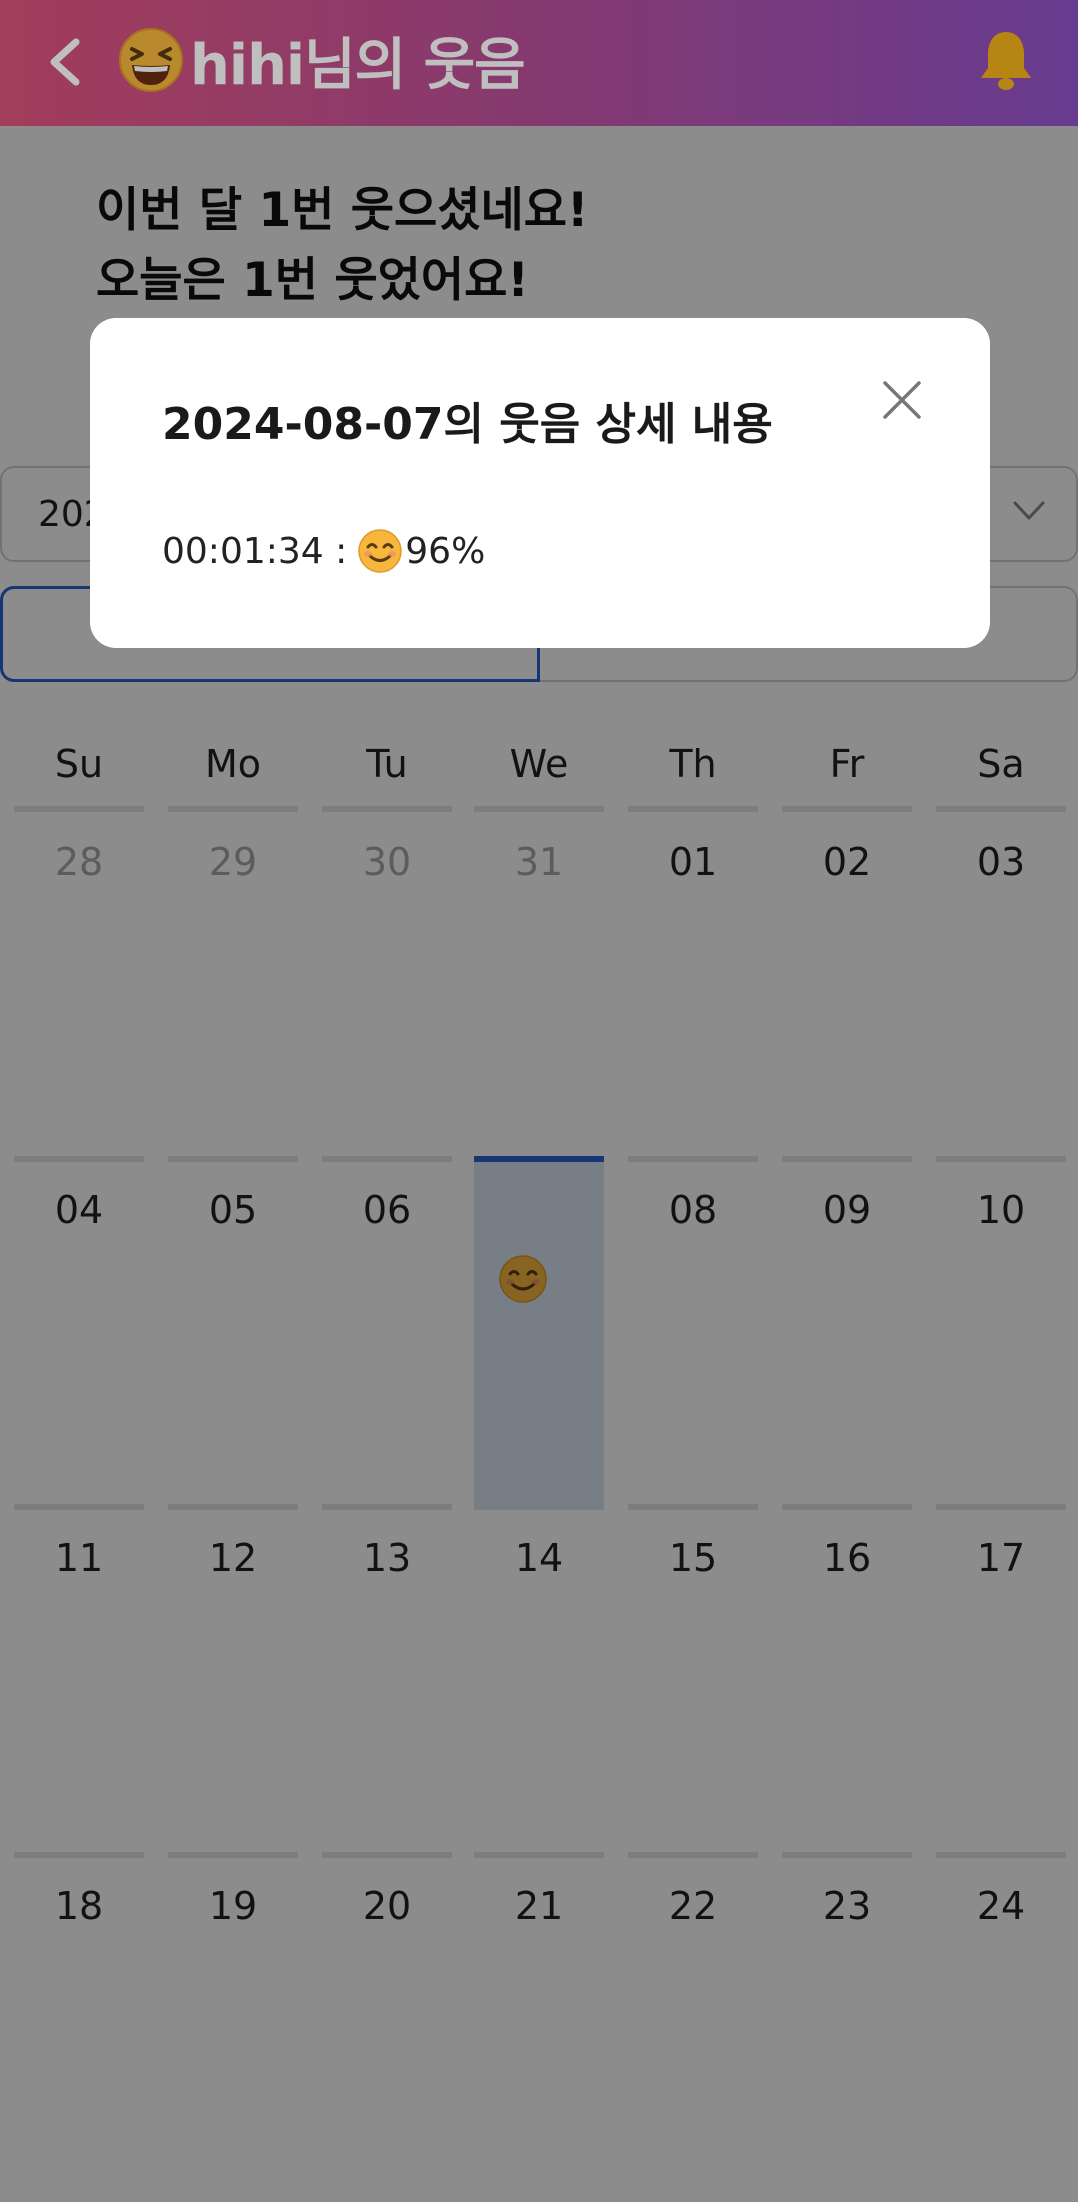 This screenshot has height=2202, width=1078. What do you see at coordinates (540, 483) in the screenshot?
I see `laugh-detail-dialog: 2024-08-07의 웃음 상세 내용 00:01:34 : 96%` at bounding box center [540, 483].